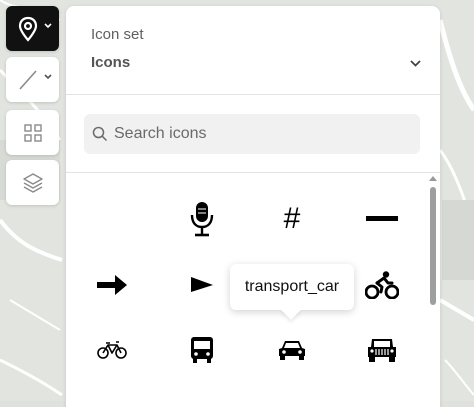  Describe the element at coordinates (100, 134) in the screenshot. I see `search-icon` at that location.